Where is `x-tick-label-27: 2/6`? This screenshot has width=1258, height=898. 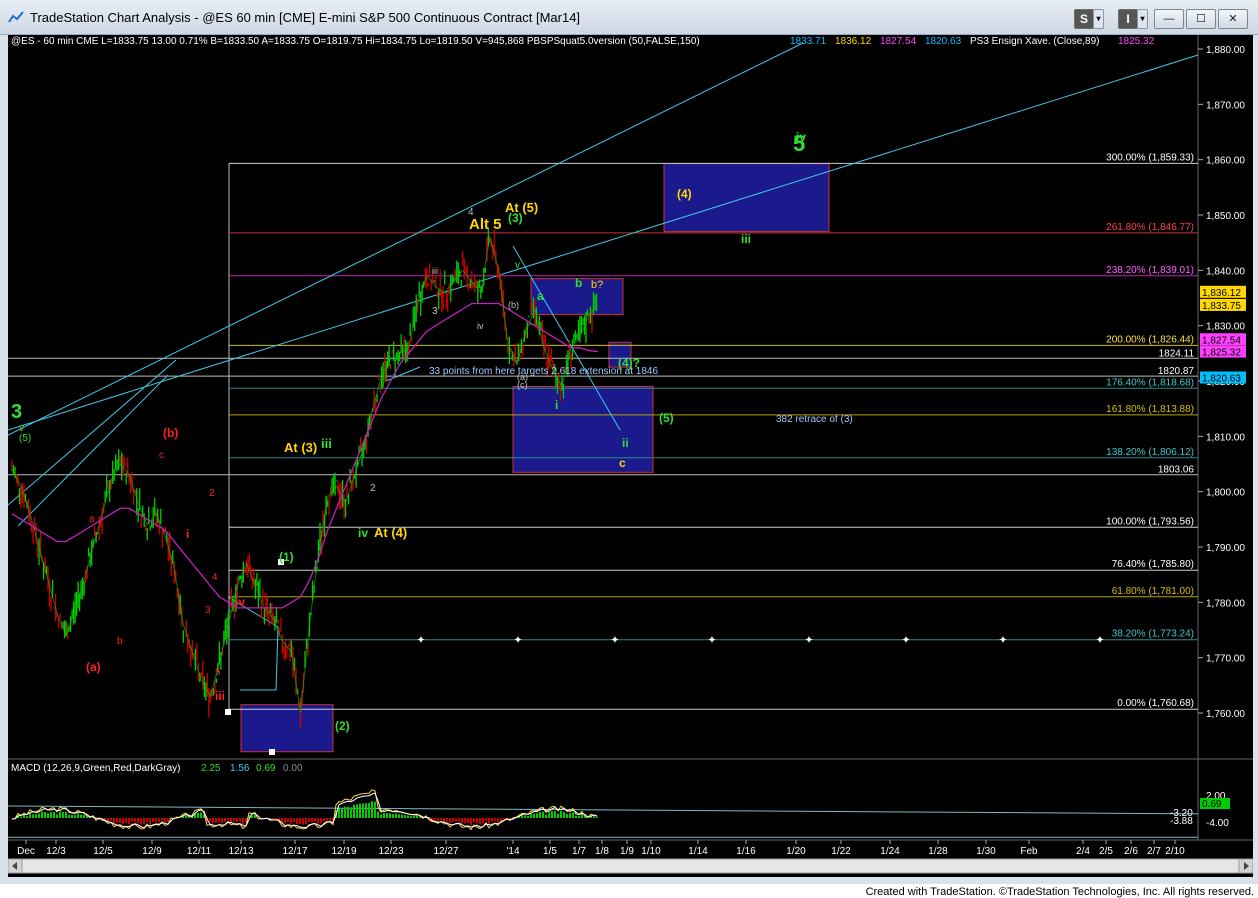
x-tick-label-27: 2/6 is located at coordinates (1131, 851).